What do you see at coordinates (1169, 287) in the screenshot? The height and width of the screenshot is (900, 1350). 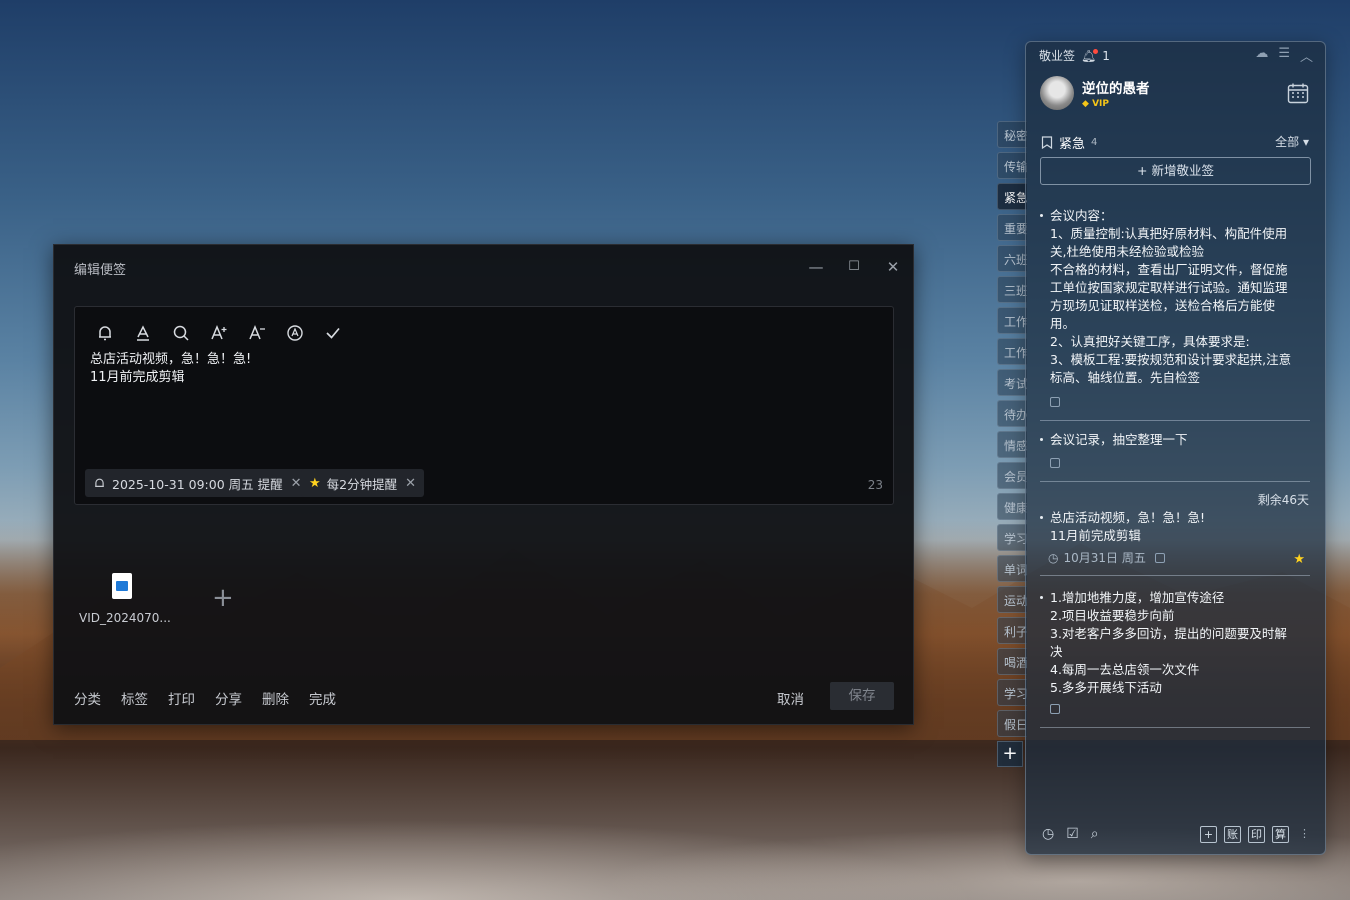 I see `note-line: 工单位按国家规定取样进行试验。通知监理` at bounding box center [1169, 287].